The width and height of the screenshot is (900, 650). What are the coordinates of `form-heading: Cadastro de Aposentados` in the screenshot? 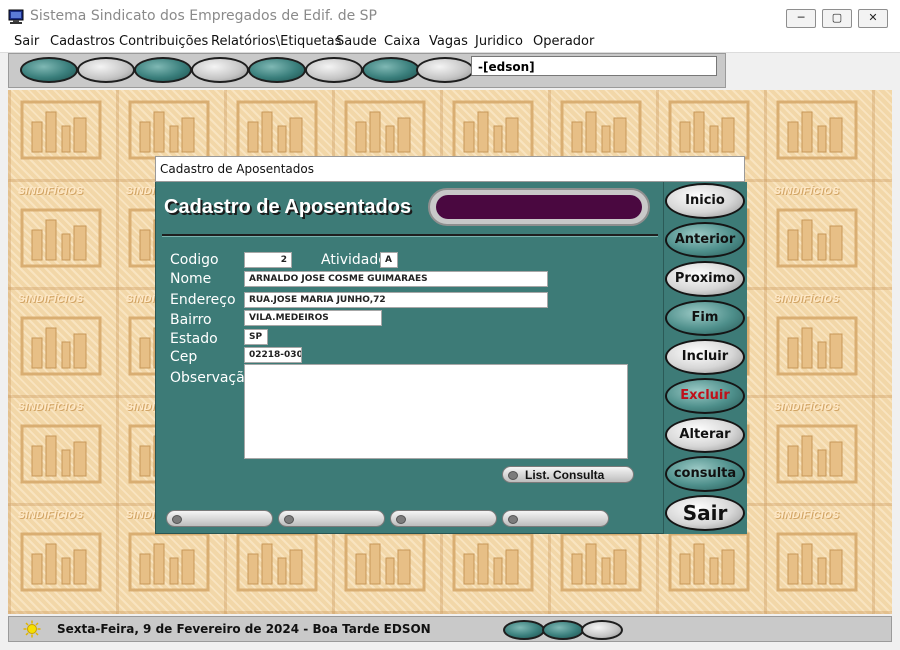 It's located at (288, 207).